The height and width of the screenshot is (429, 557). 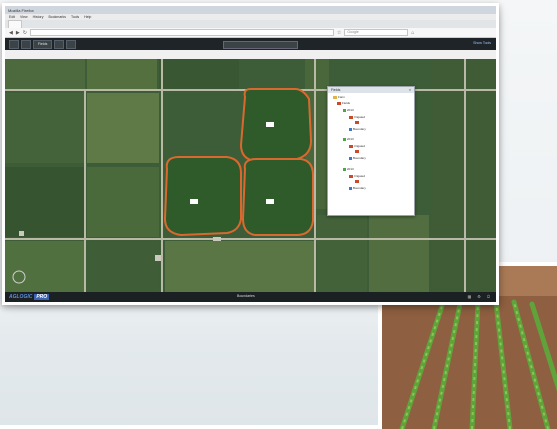 I want to click on tree-row-irrigated-1: Irrigated, so click(x=357, y=117).